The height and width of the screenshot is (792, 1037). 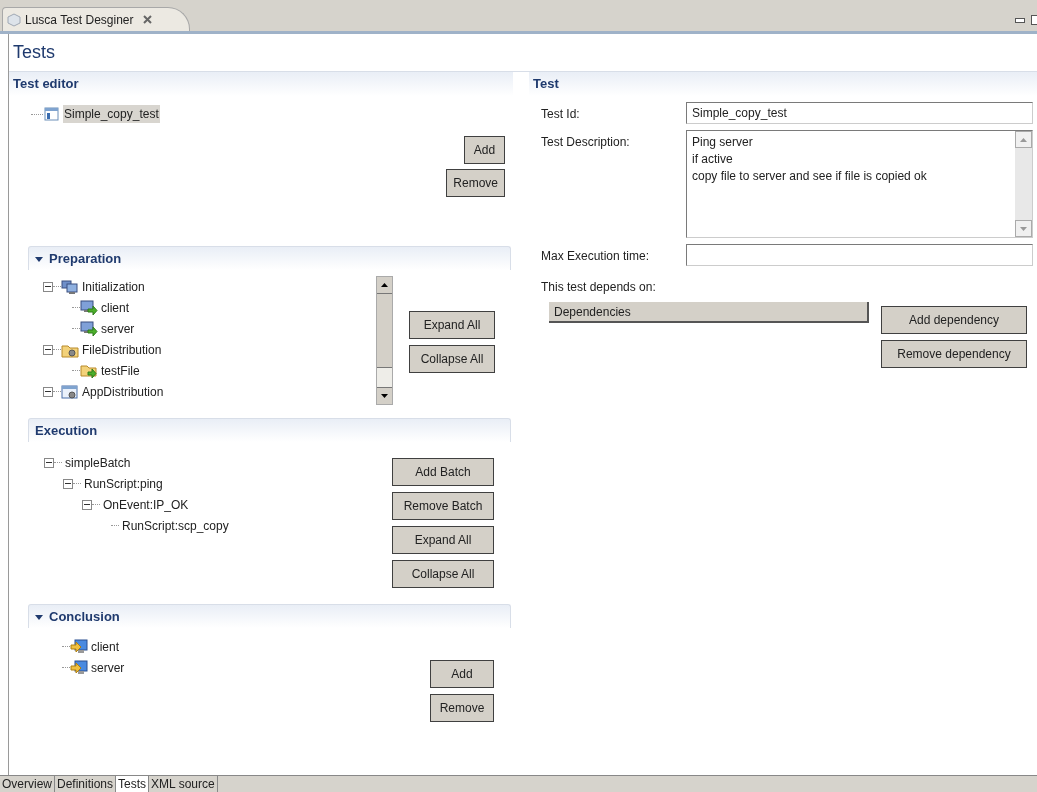 I want to click on tree-item: RunScript:scp_copy, so click(x=175, y=525).